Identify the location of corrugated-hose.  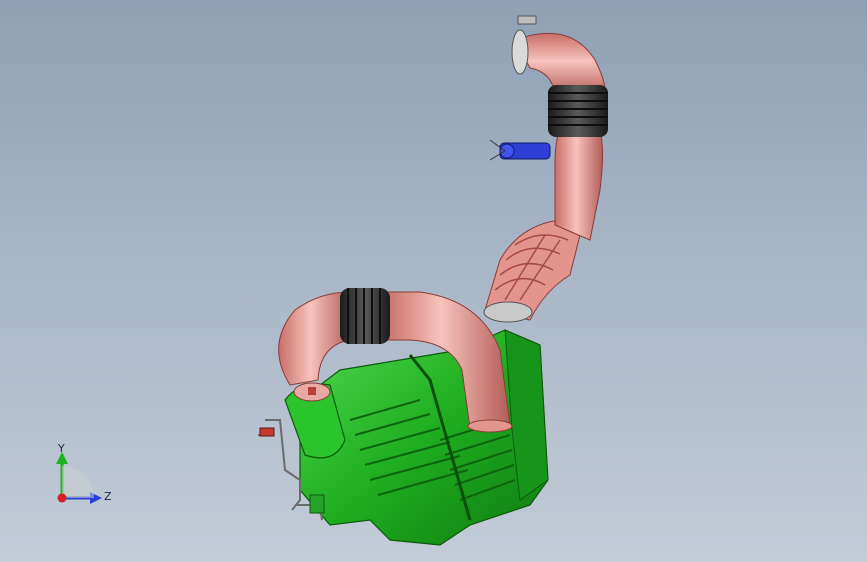
(532, 271).